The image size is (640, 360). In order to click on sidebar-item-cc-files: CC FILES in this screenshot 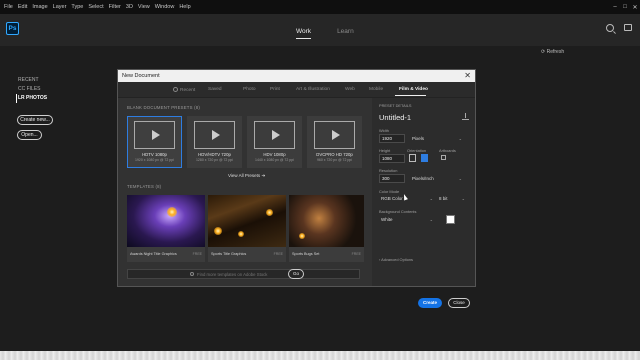, I will do `click(32, 89)`.